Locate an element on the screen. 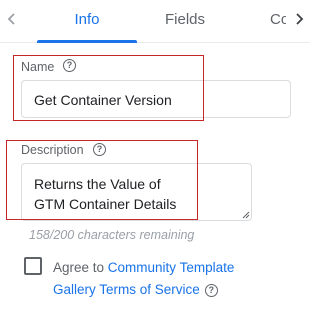 The width and height of the screenshot is (320, 317). chevron-right-icon is located at coordinates (299, 19).